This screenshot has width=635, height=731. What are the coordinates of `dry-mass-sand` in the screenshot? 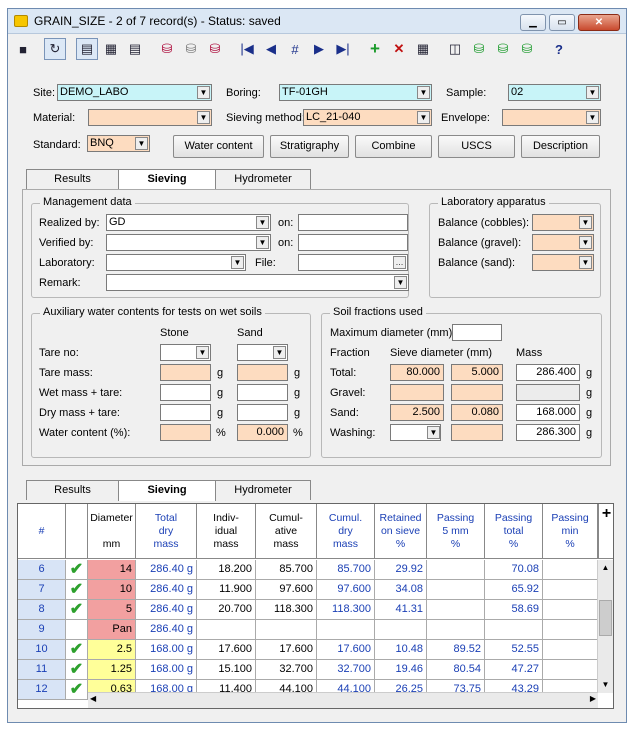 It's located at (262, 412).